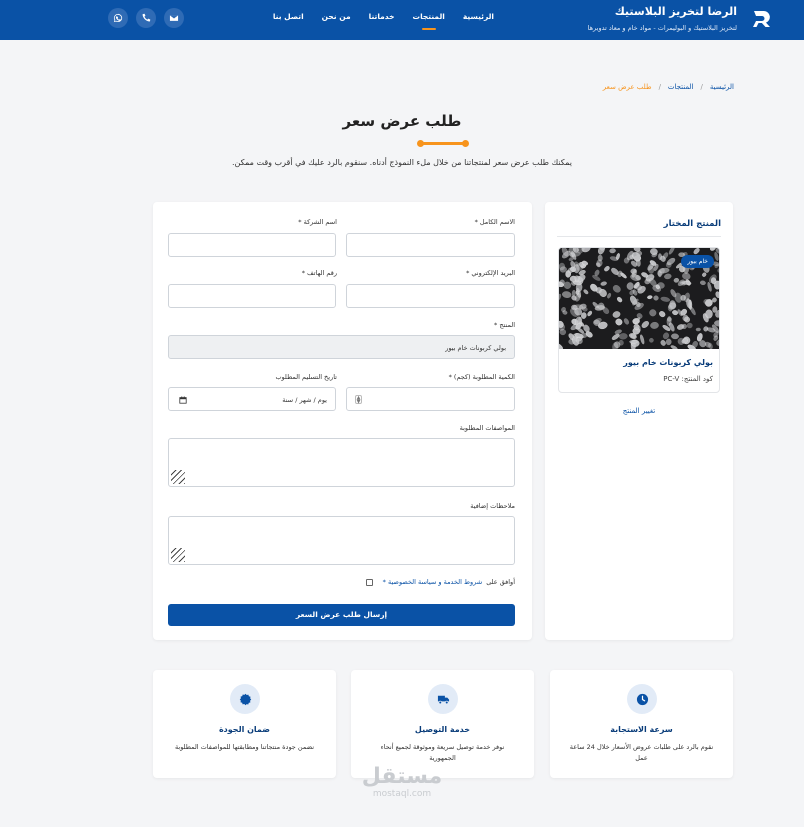 This screenshot has height=827, width=804. Describe the element at coordinates (443, 699) in the screenshot. I see `truck-icon` at that location.